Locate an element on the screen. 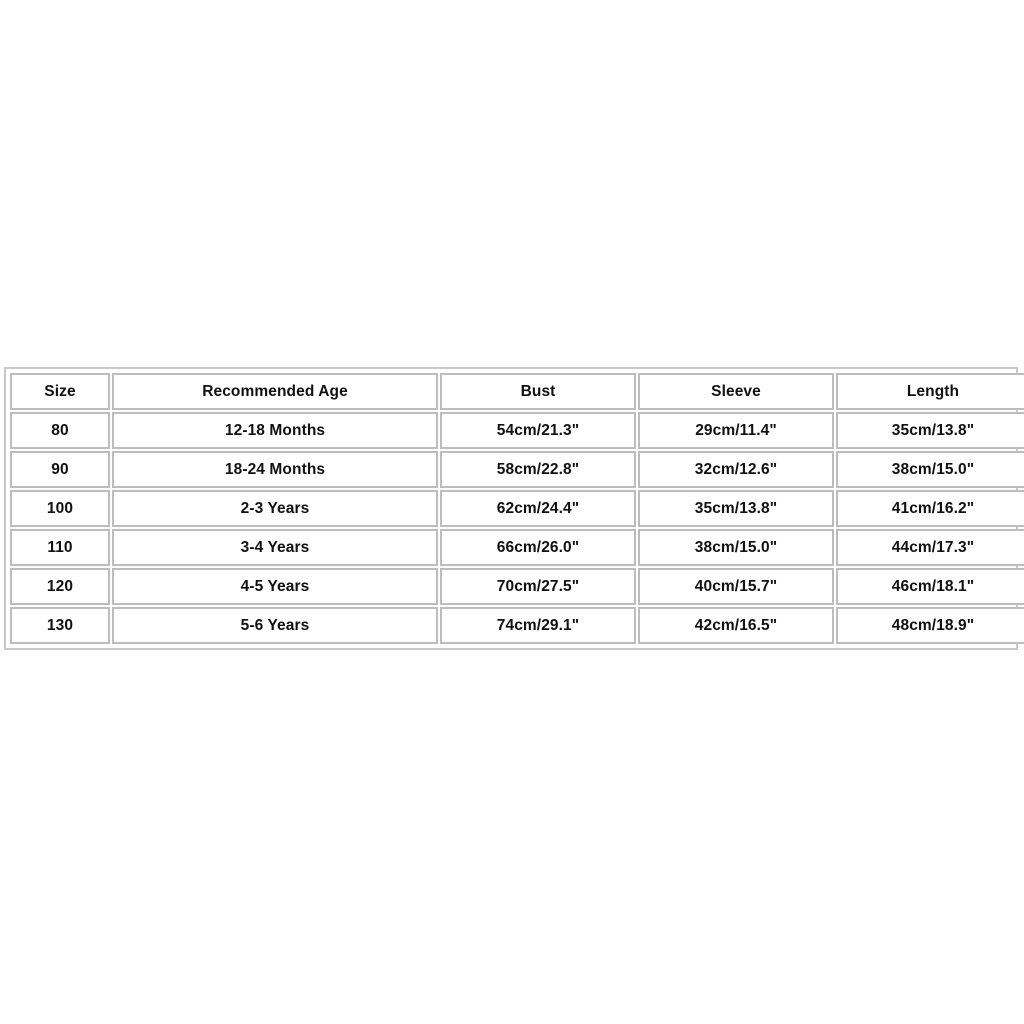  cell-sleeve: 32cm/12.6" is located at coordinates (736, 469).